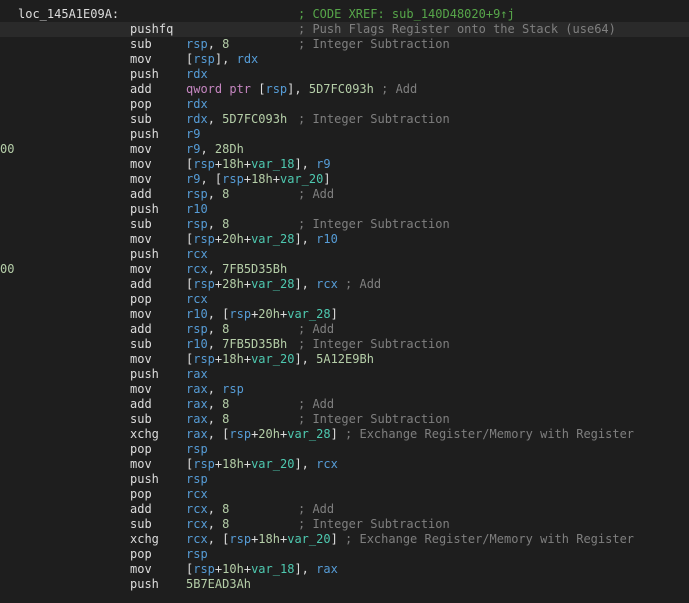 The width and height of the screenshot is (689, 603). I want to click on instruction-line: sub rax, 8 ; Integer Subtraction, so click(344, 419).